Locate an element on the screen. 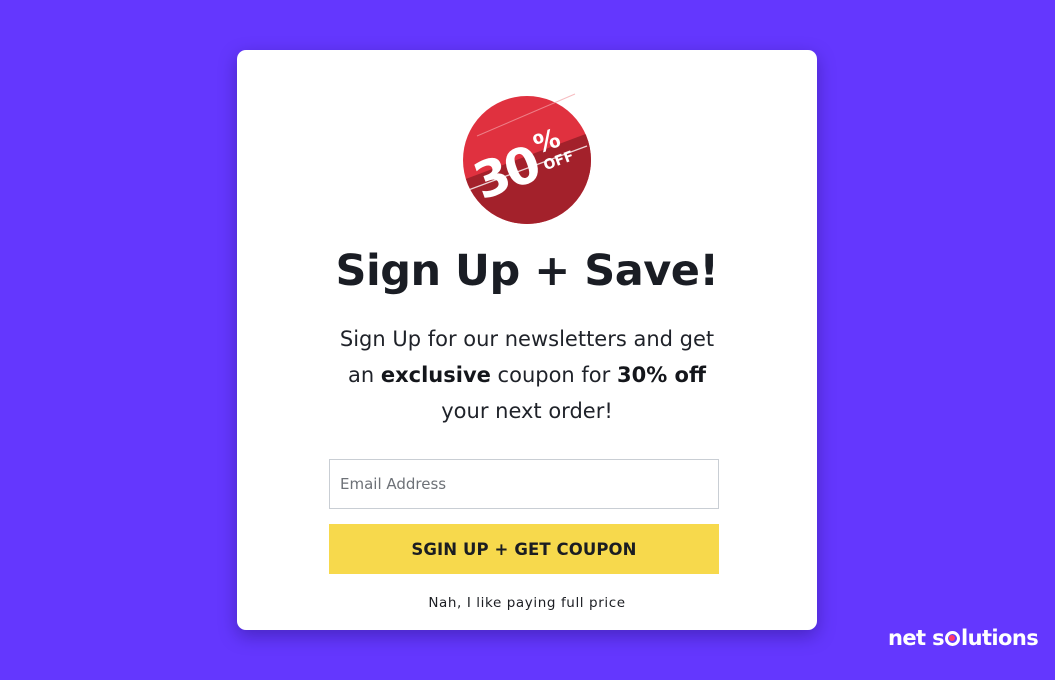 This screenshot has width=1055, height=680. description-discount: 30% off is located at coordinates (661, 375).